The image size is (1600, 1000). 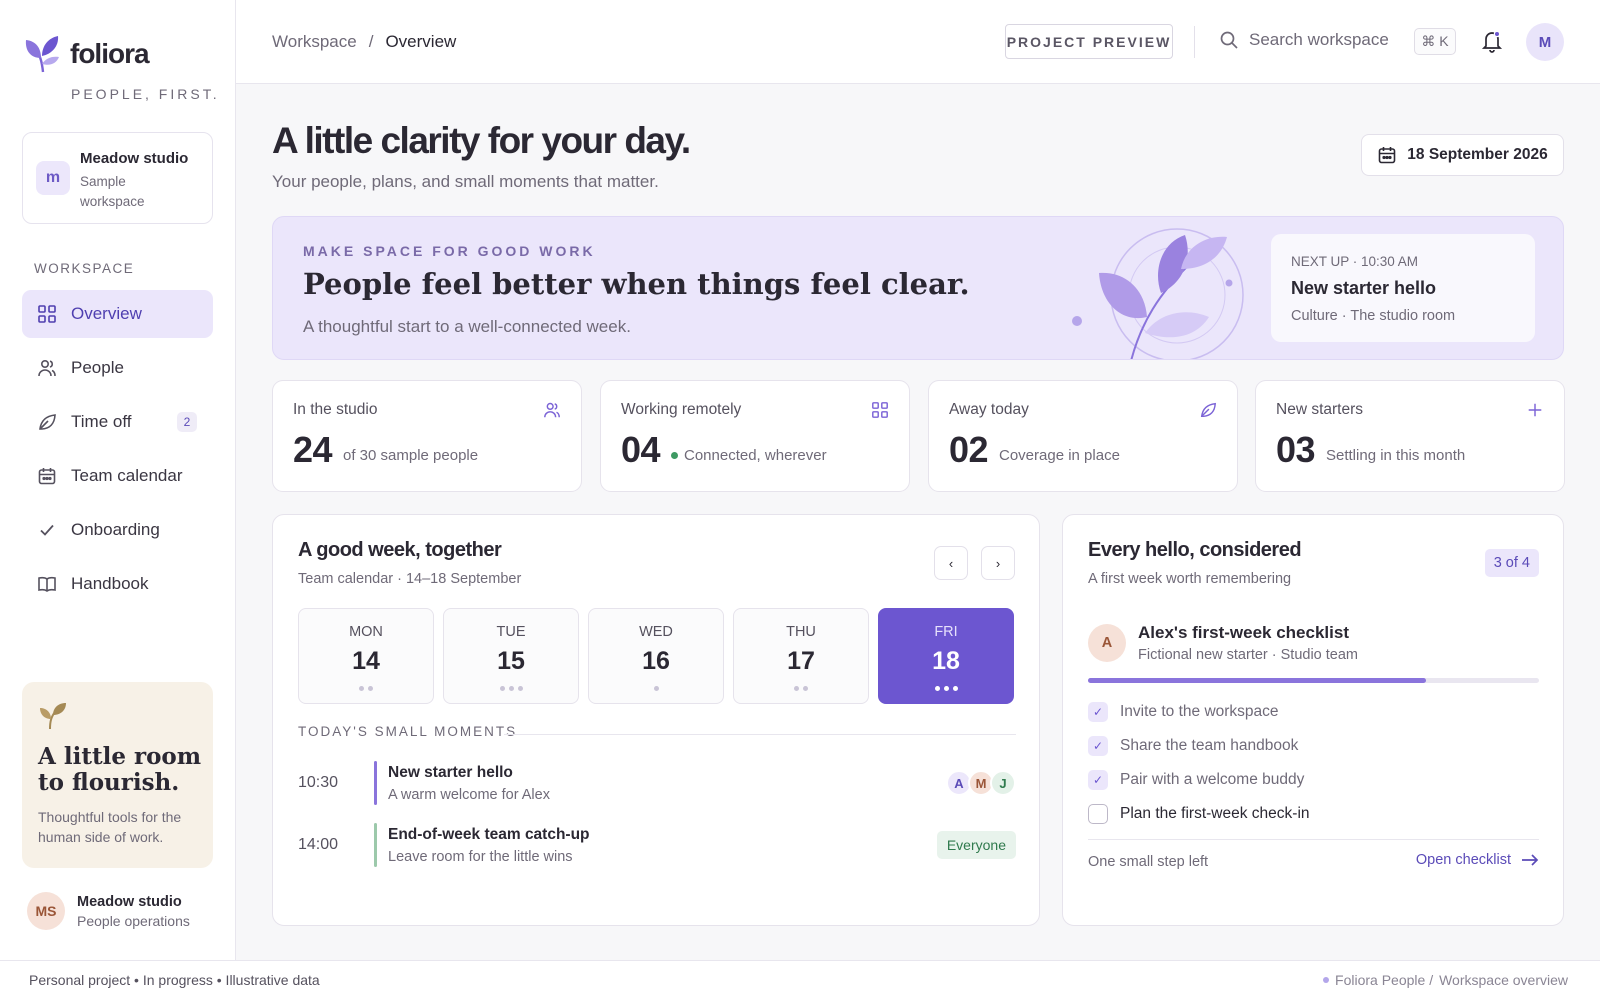 What do you see at coordinates (1384, 980) in the screenshot?
I see `footer-app: Foliora People /` at bounding box center [1384, 980].